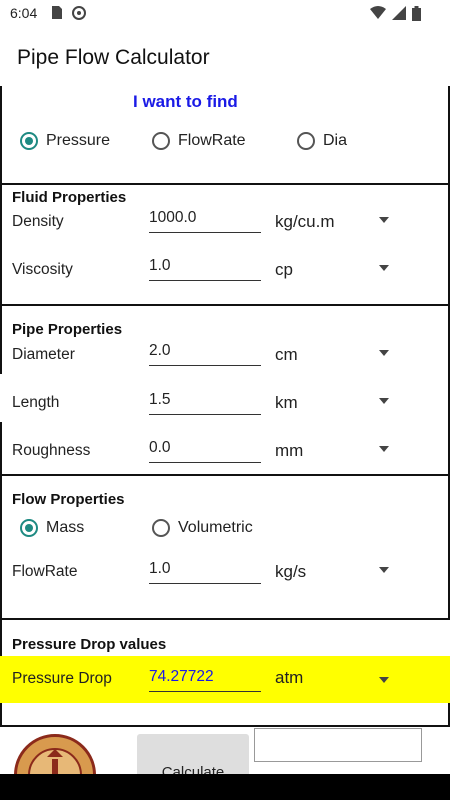 The width and height of the screenshot is (450, 800). Describe the element at coordinates (225, 57) in the screenshot. I see `app-bar: Pipe Flow Calculator` at that location.